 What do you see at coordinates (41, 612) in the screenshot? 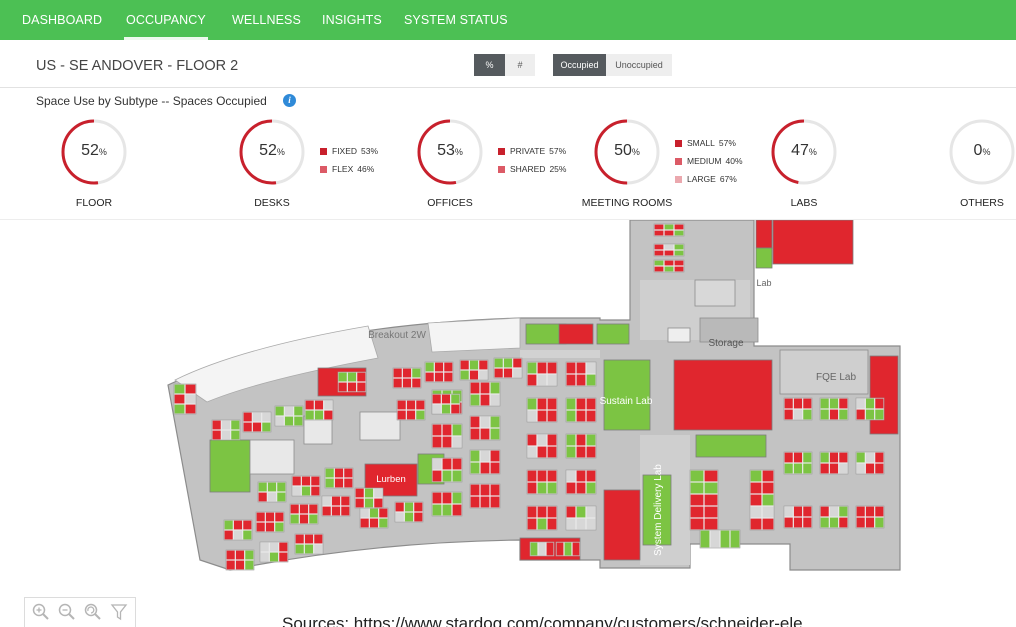
I see `zoom-in-icon` at bounding box center [41, 612].